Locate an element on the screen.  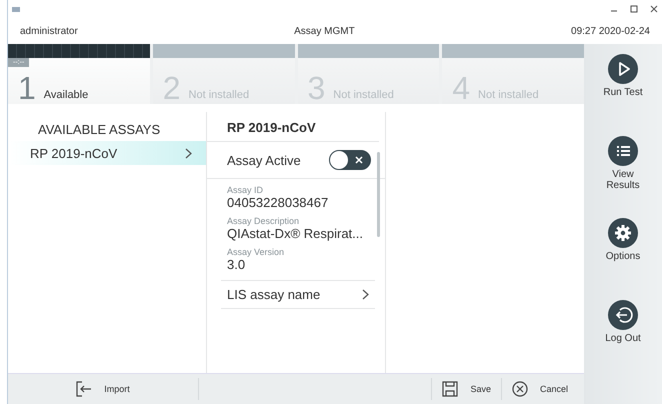
list-title: AVAILABLE ASSAYS is located at coordinates (99, 130).